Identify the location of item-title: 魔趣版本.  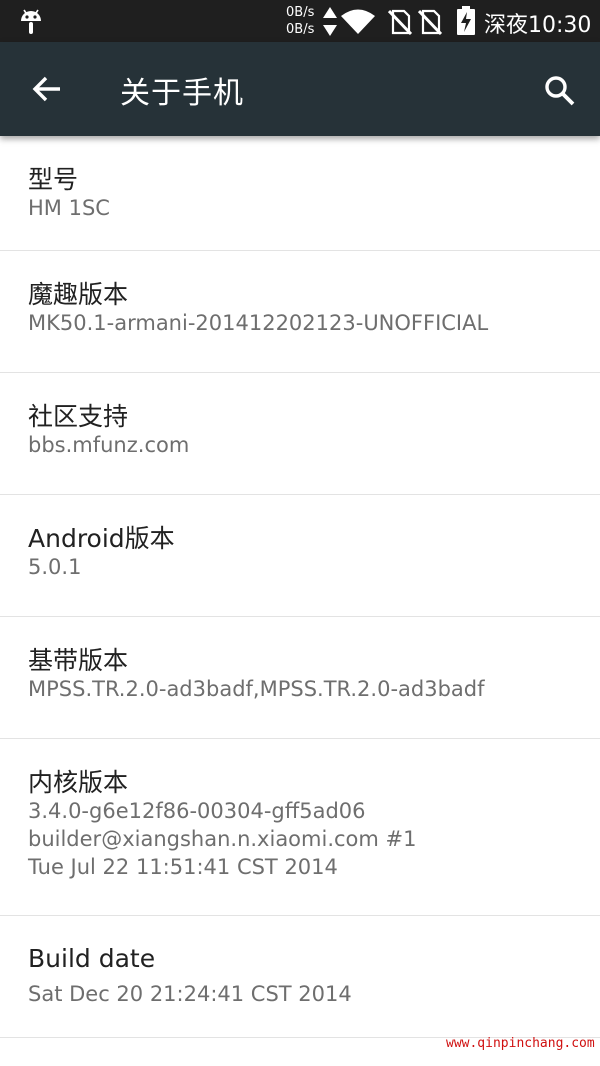
(78, 294).